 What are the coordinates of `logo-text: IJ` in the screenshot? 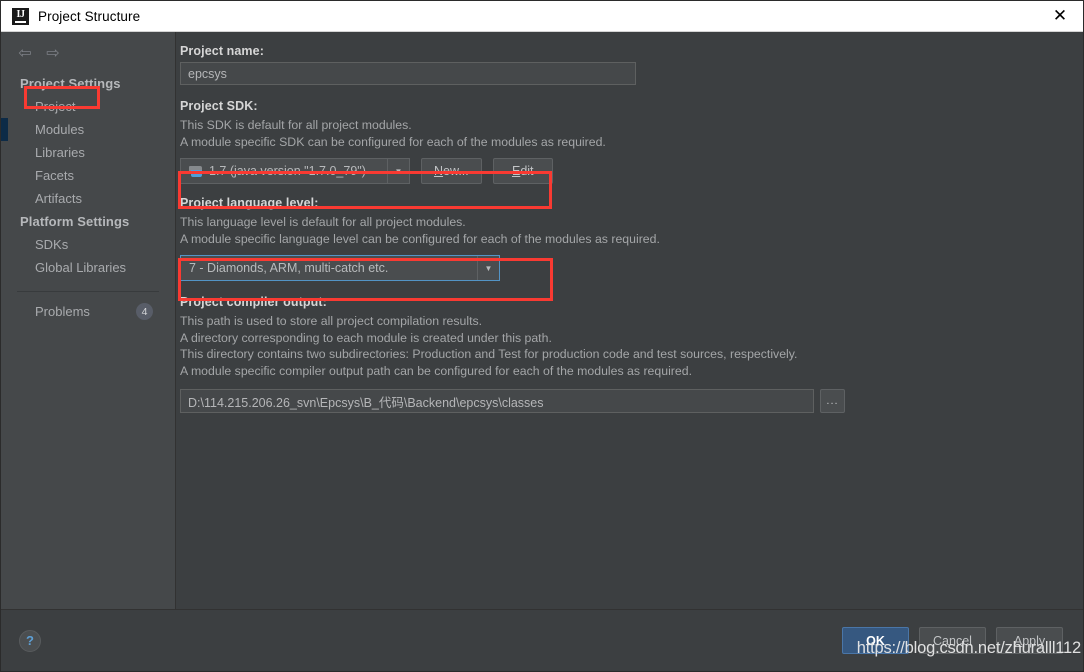 It's located at (20, 14).